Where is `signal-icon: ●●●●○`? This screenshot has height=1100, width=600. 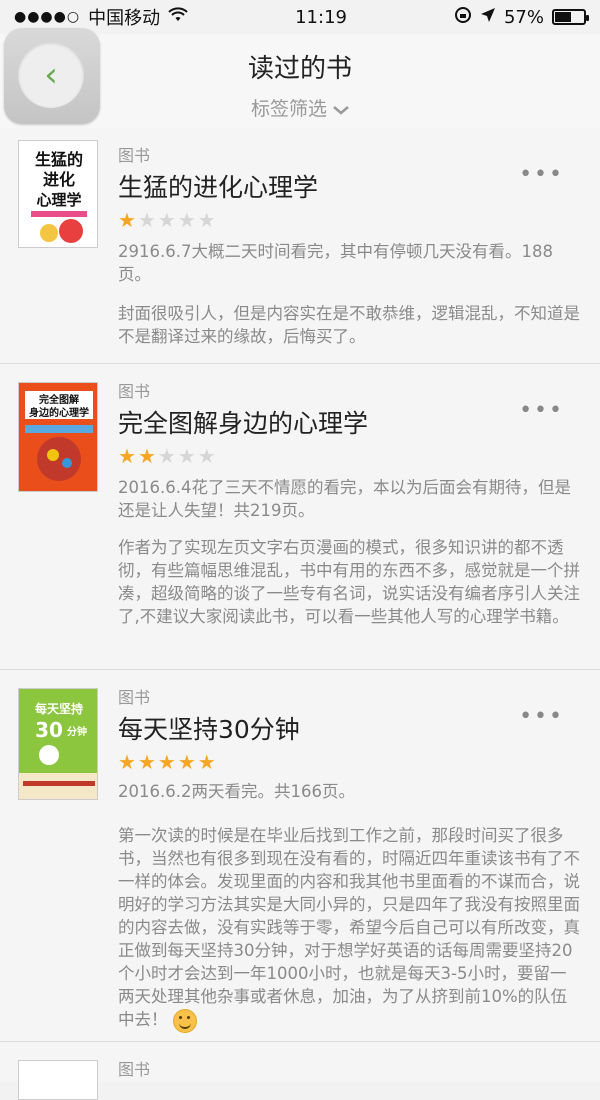 signal-icon: ●●●●○ is located at coordinates (47, 17).